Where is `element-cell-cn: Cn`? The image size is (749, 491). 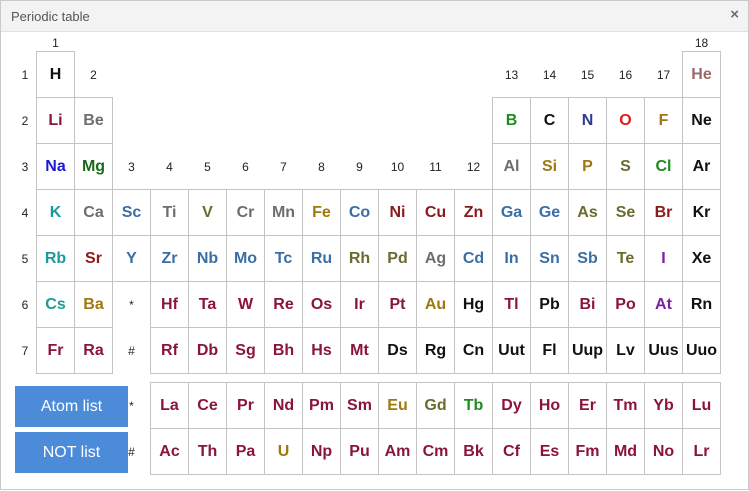
element-cell-cn: Cn is located at coordinates (473, 350).